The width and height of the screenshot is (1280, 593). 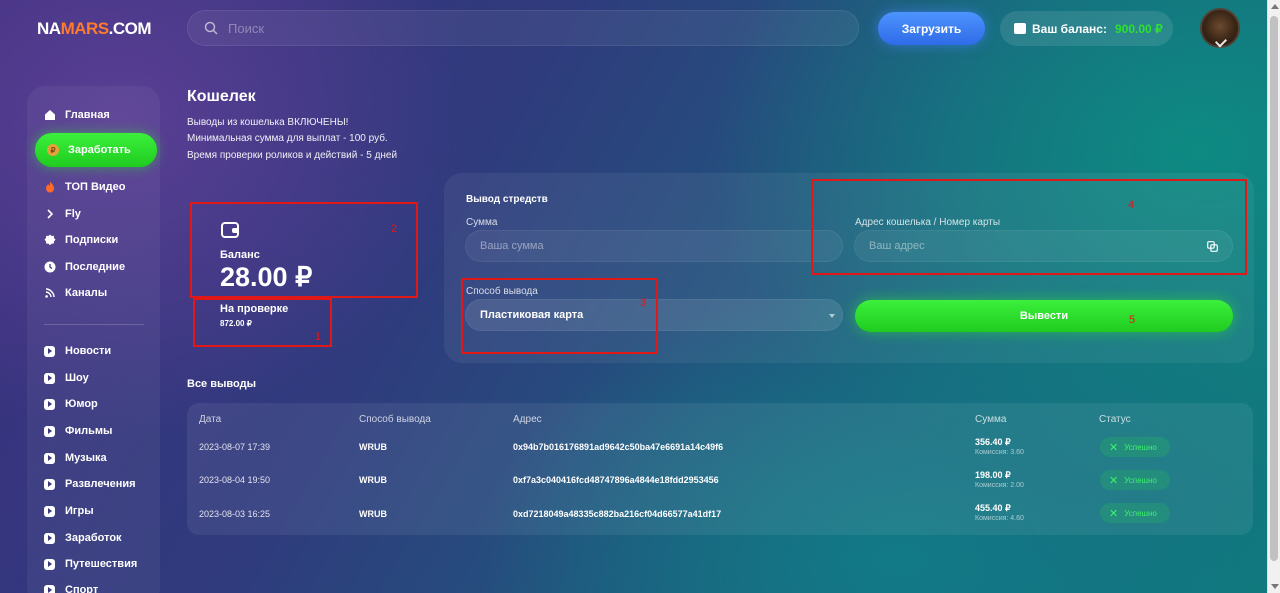 What do you see at coordinates (94, 324) in the screenshot?
I see `sidebar-divider` at bounding box center [94, 324].